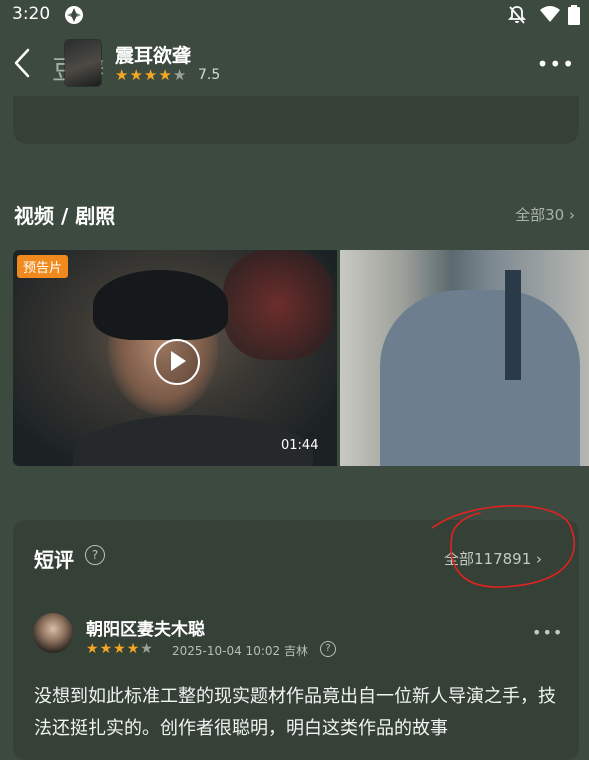 Image resolution: width=589 pixels, height=760 pixels. What do you see at coordinates (209, 75) in the screenshot?
I see `rating-score: 7.5` at bounding box center [209, 75].